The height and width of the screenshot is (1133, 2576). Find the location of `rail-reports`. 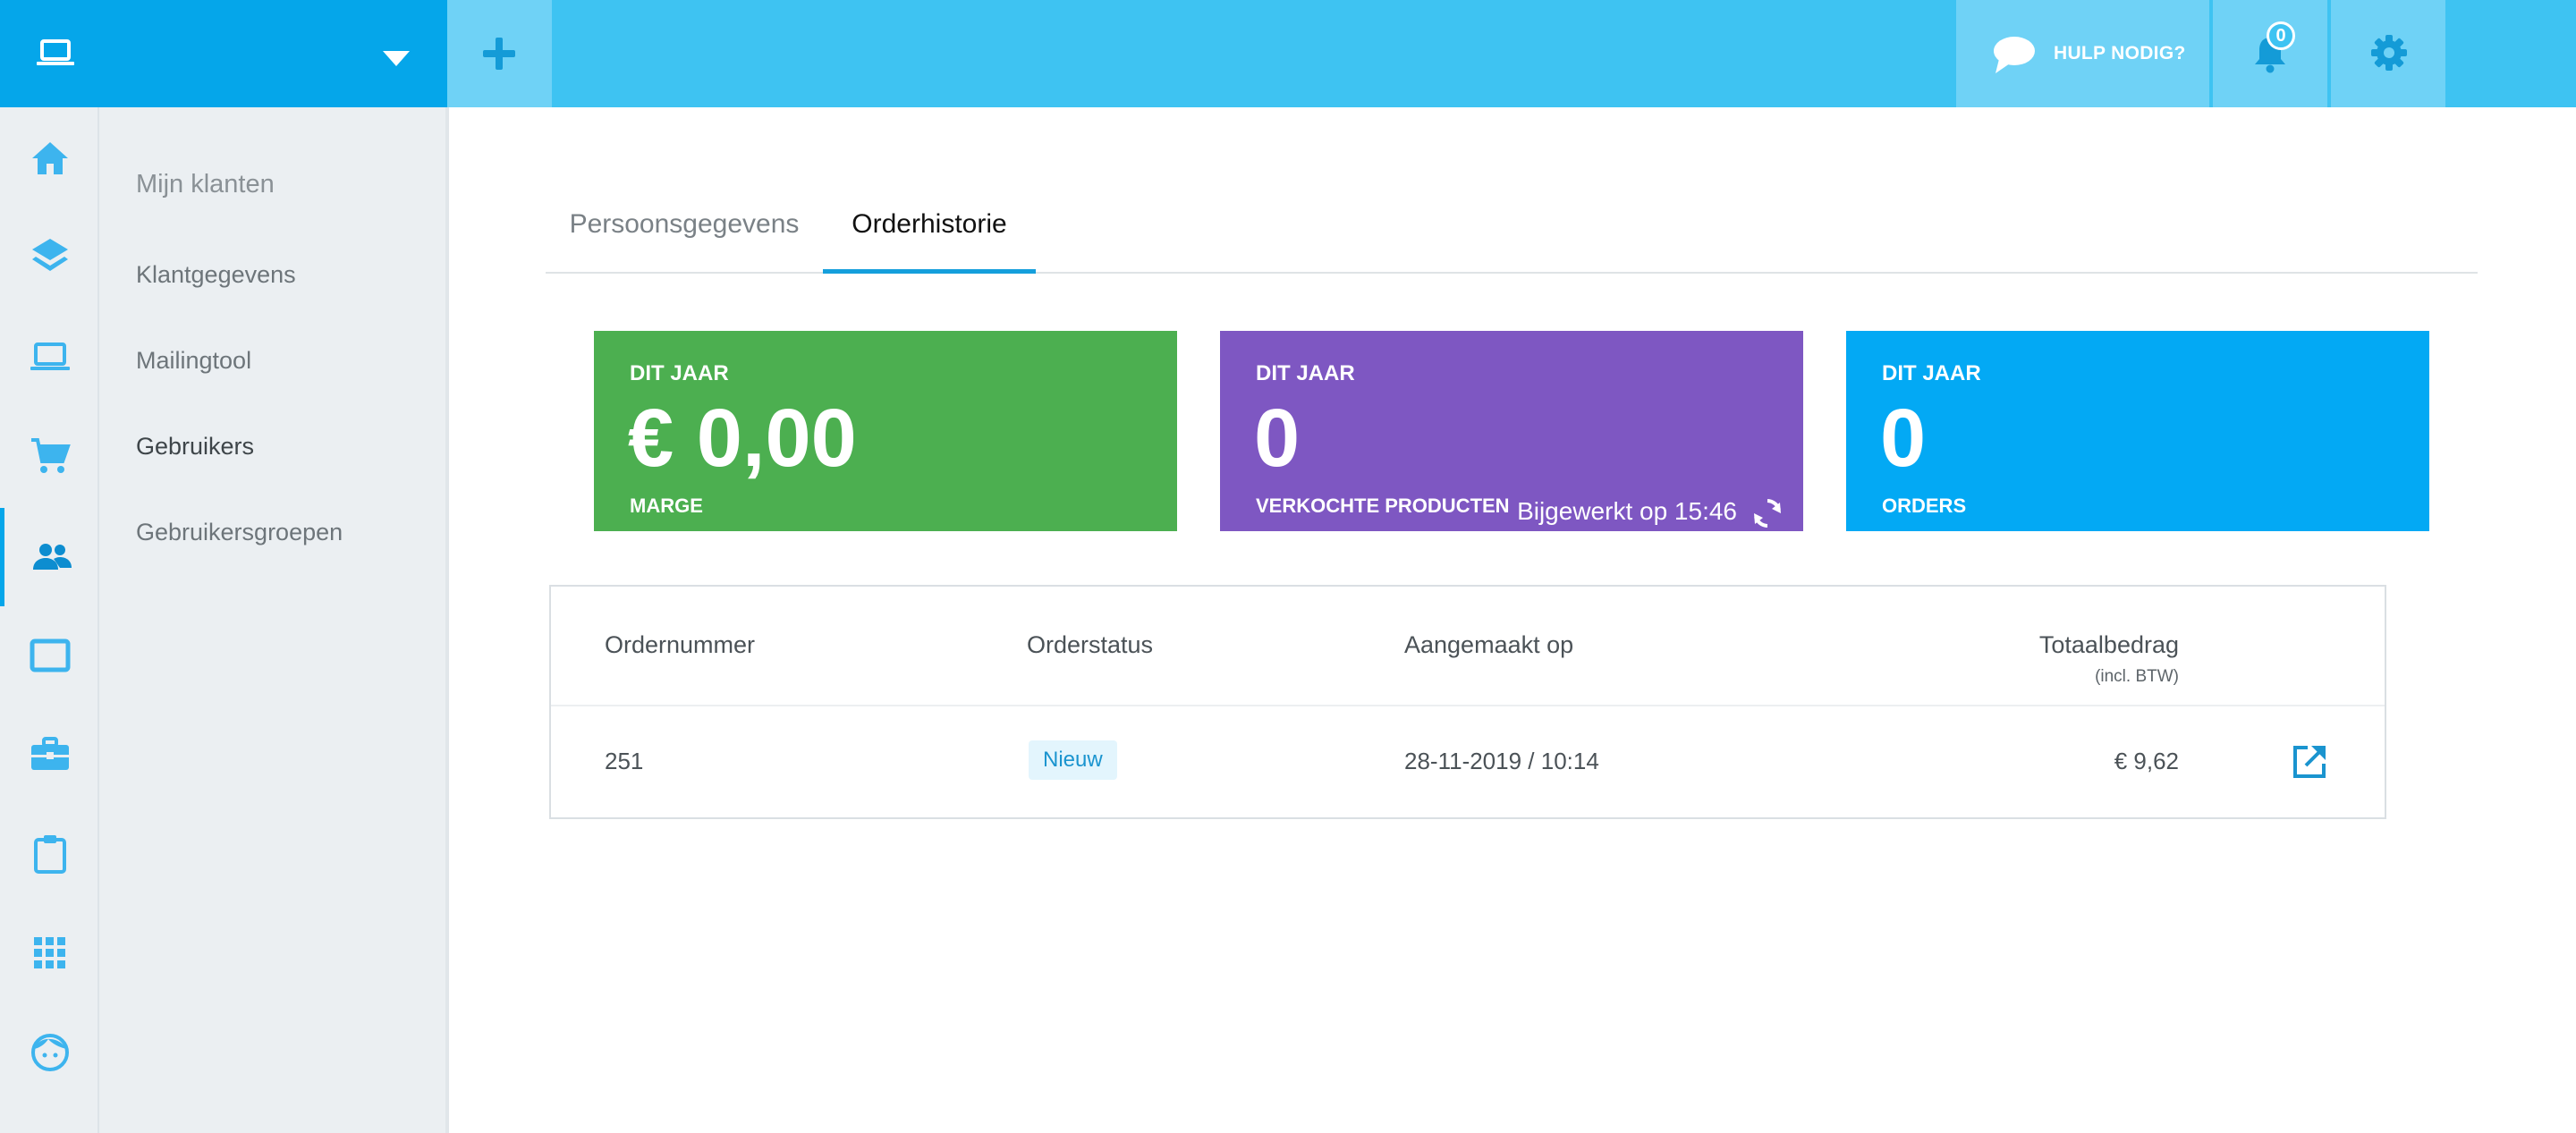

rail-reports is located at coordinates (49, 854).